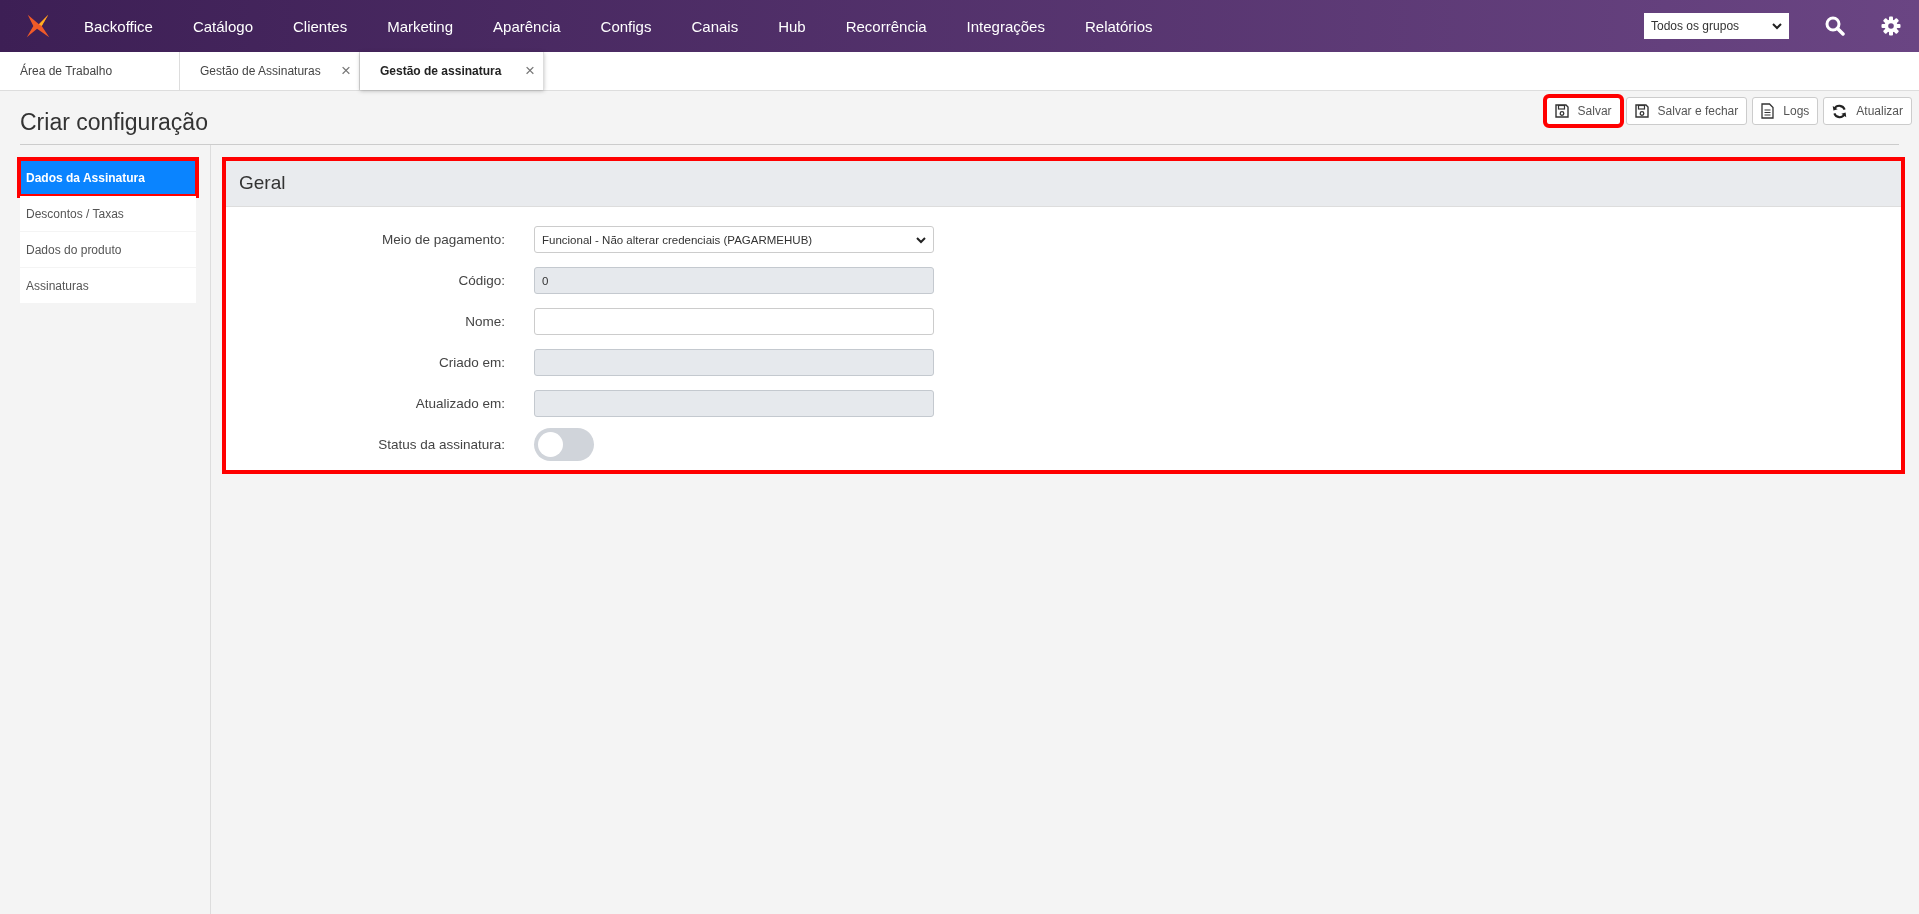 The width and height of the screenshot is (1919, 914). I want to click on panel-title: Geral, so click(262, 183).